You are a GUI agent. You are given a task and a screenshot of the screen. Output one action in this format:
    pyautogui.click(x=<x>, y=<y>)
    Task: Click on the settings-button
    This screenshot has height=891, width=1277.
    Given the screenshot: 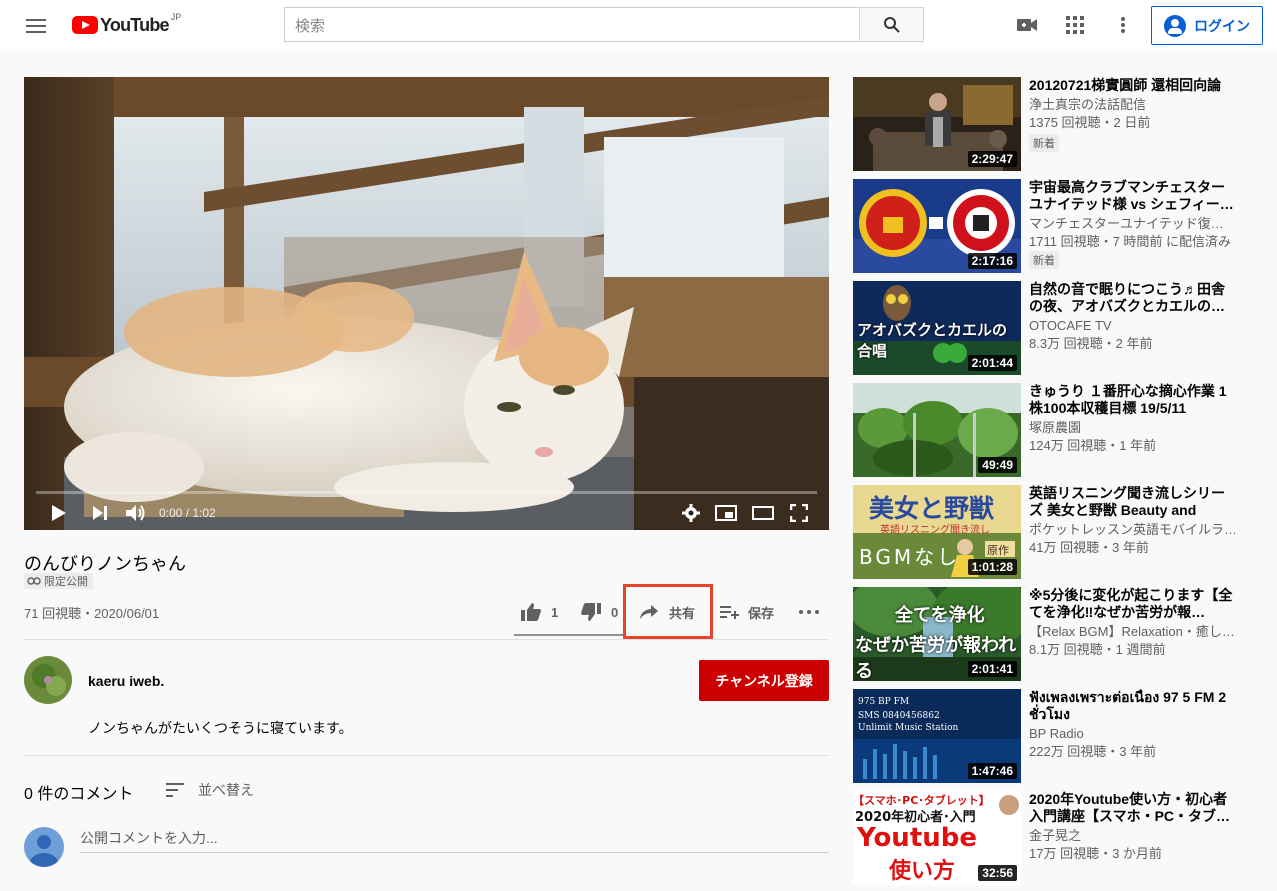 What is the action you would take?
    pyautogui.click(x=691, y=513)
    